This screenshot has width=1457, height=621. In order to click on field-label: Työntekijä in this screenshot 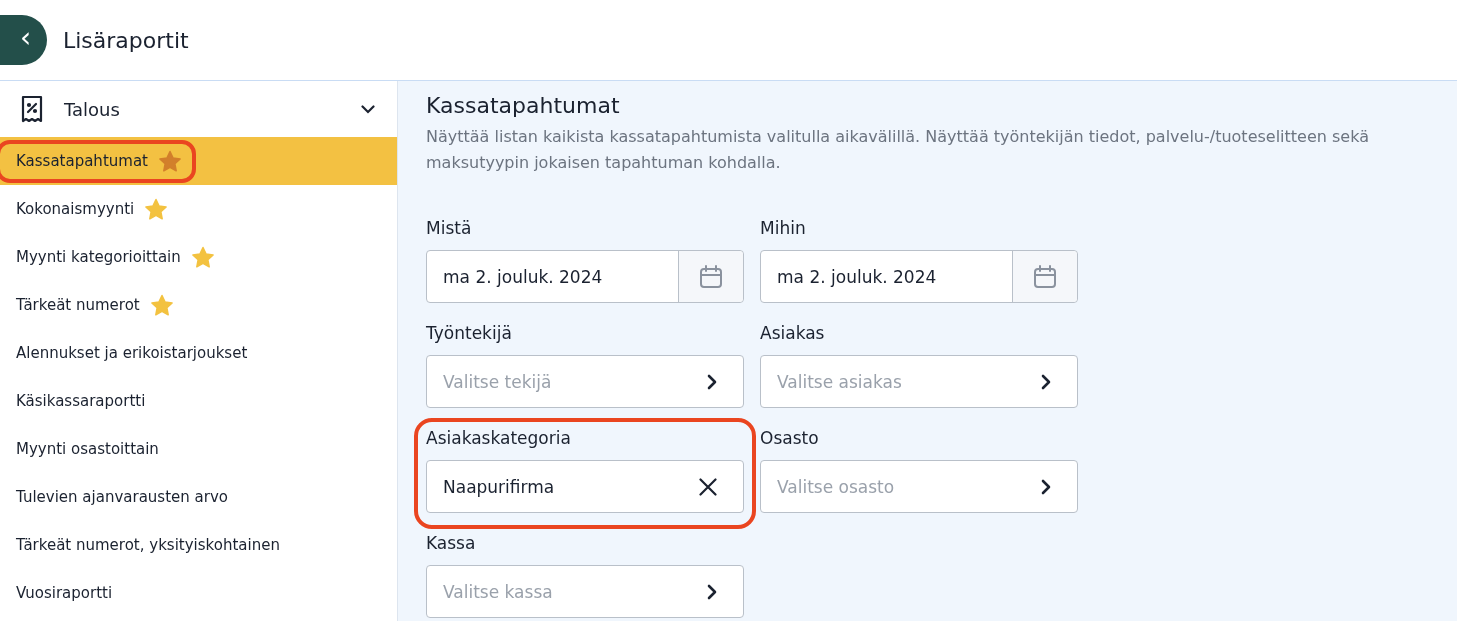, I will do `click(469, 333)`.